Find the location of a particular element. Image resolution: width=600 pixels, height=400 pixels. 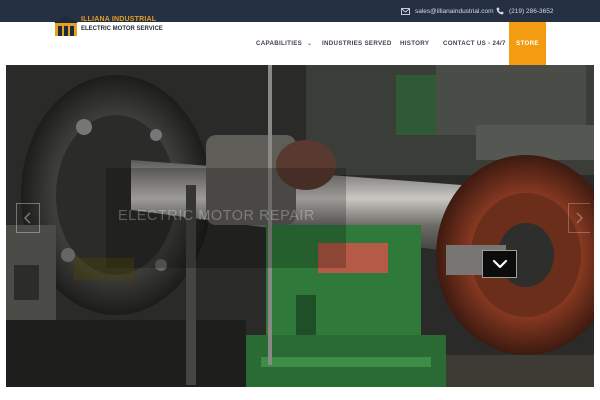

logo-line-2: ELECTRIC MOTOR SERVICE is located at coordinates (122, 29).